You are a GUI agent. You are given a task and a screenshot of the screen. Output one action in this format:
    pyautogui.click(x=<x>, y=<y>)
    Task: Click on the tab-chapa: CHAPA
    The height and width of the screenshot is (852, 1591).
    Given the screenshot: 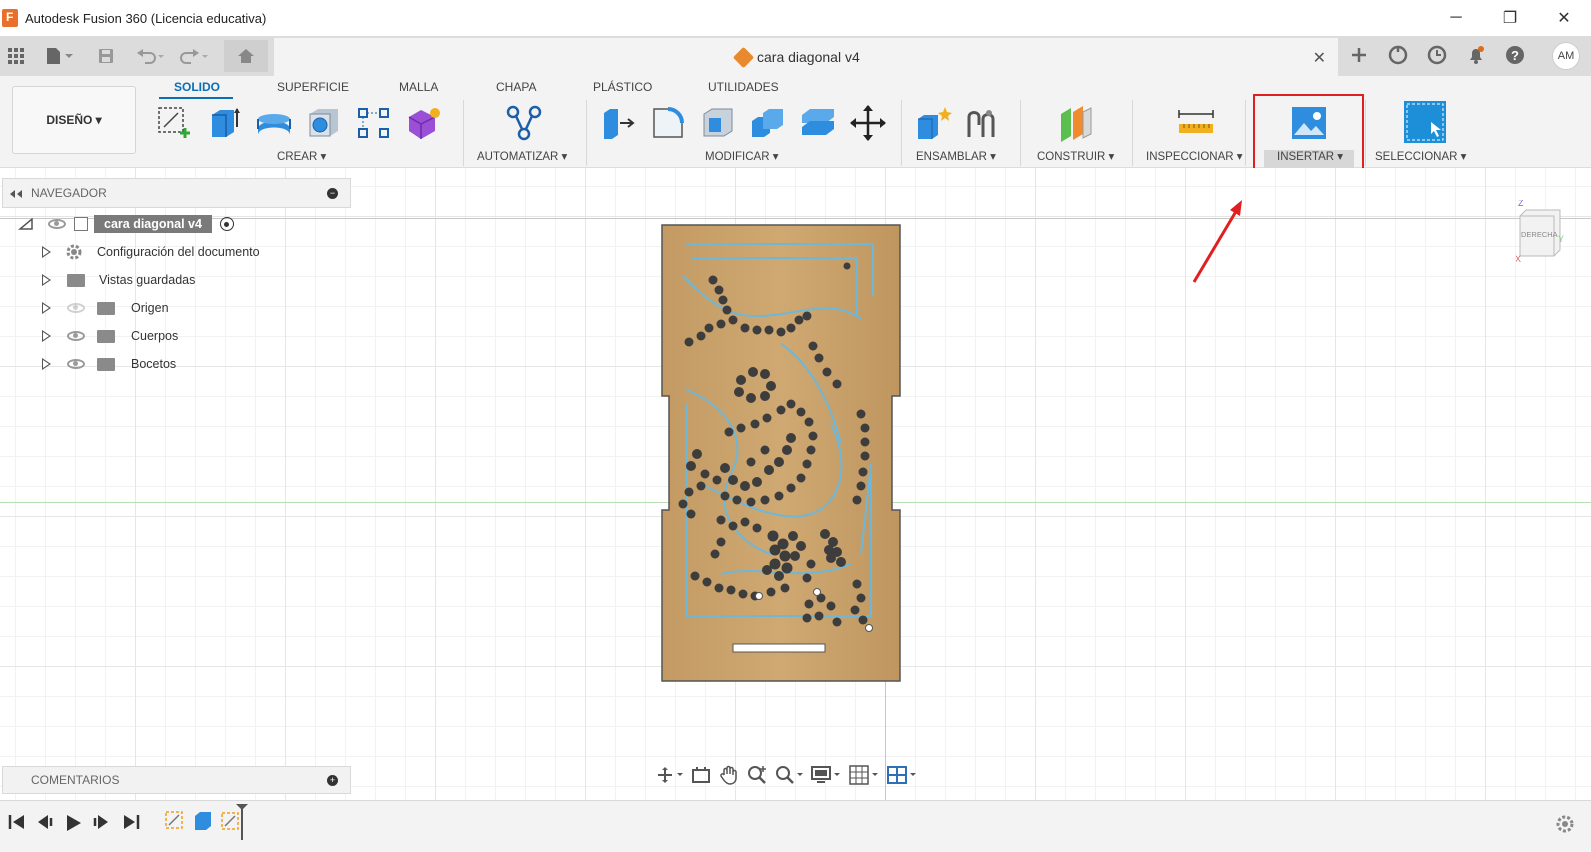 What is the action you would take?
    pyautogui.click(x=516, y=87)
    